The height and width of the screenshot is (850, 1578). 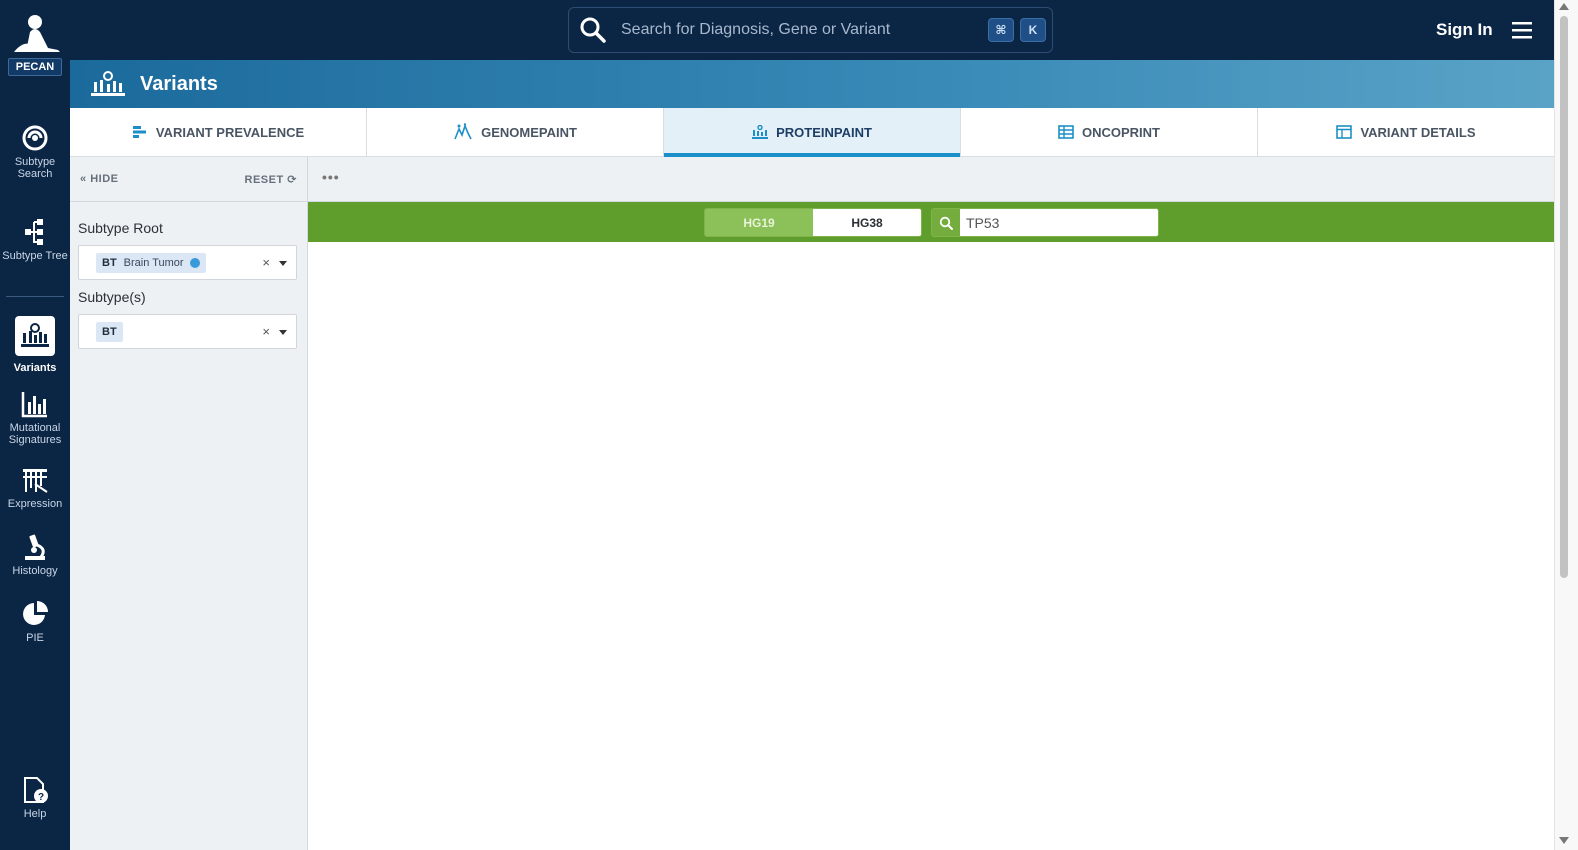 I want to click on subtype-root-chip: BT Brain Tumor, so click(x=151, y=263).